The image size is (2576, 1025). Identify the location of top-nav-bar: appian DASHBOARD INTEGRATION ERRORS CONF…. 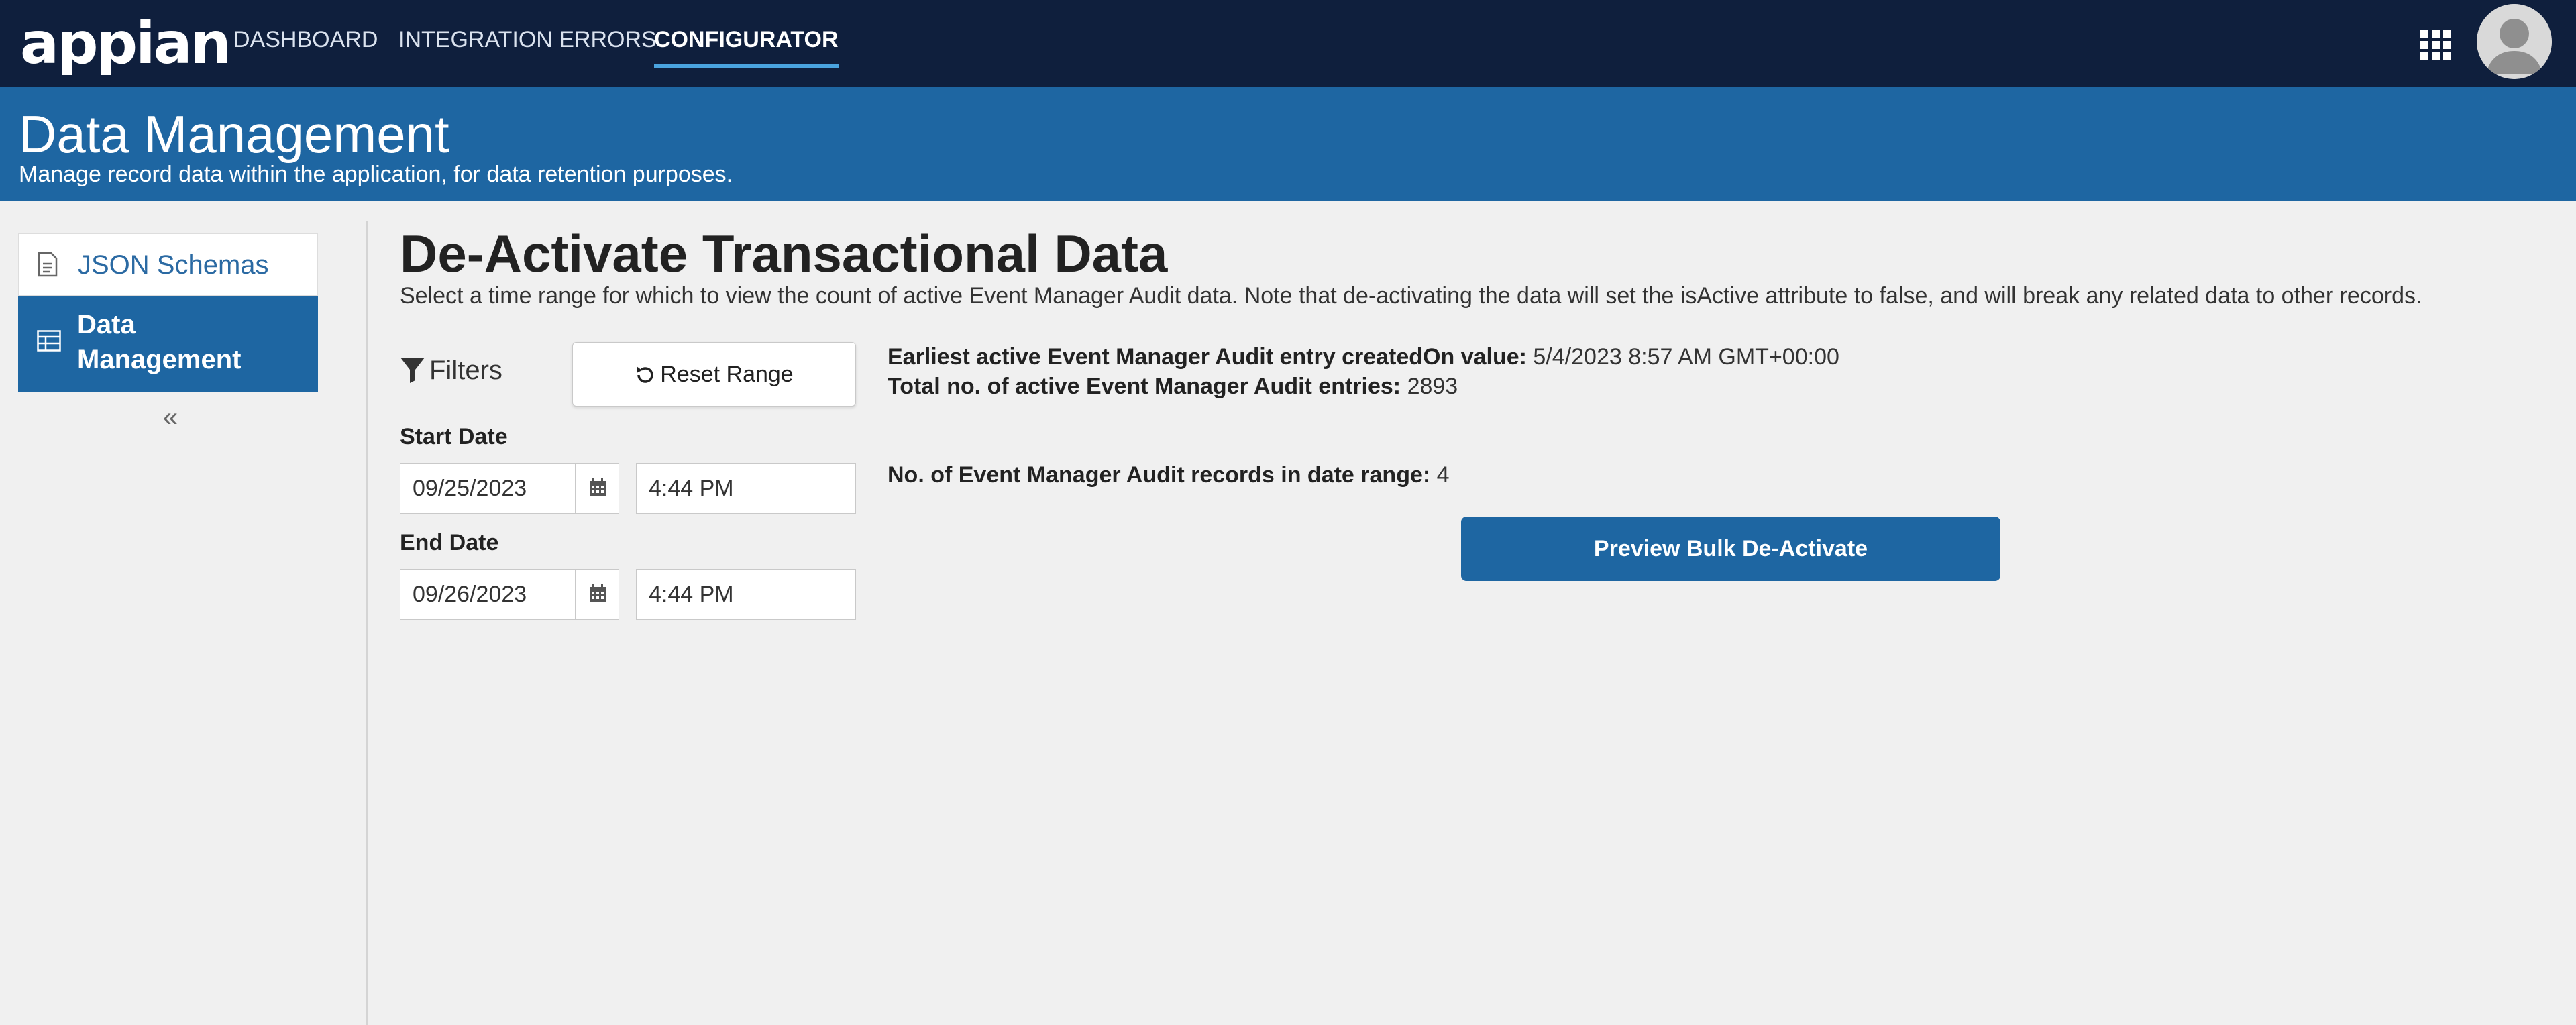
(1288, 43).